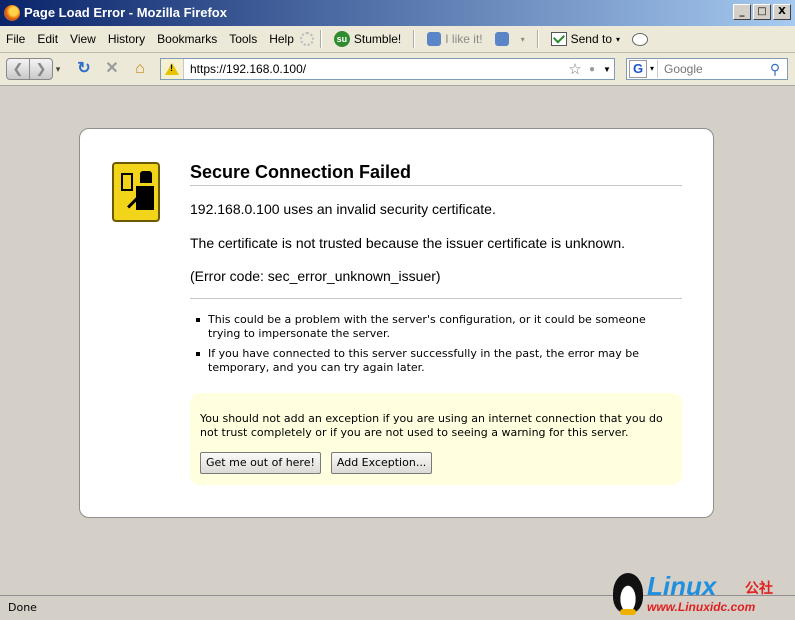  I want to click on thumbs-up-icon, so click(434, 39).